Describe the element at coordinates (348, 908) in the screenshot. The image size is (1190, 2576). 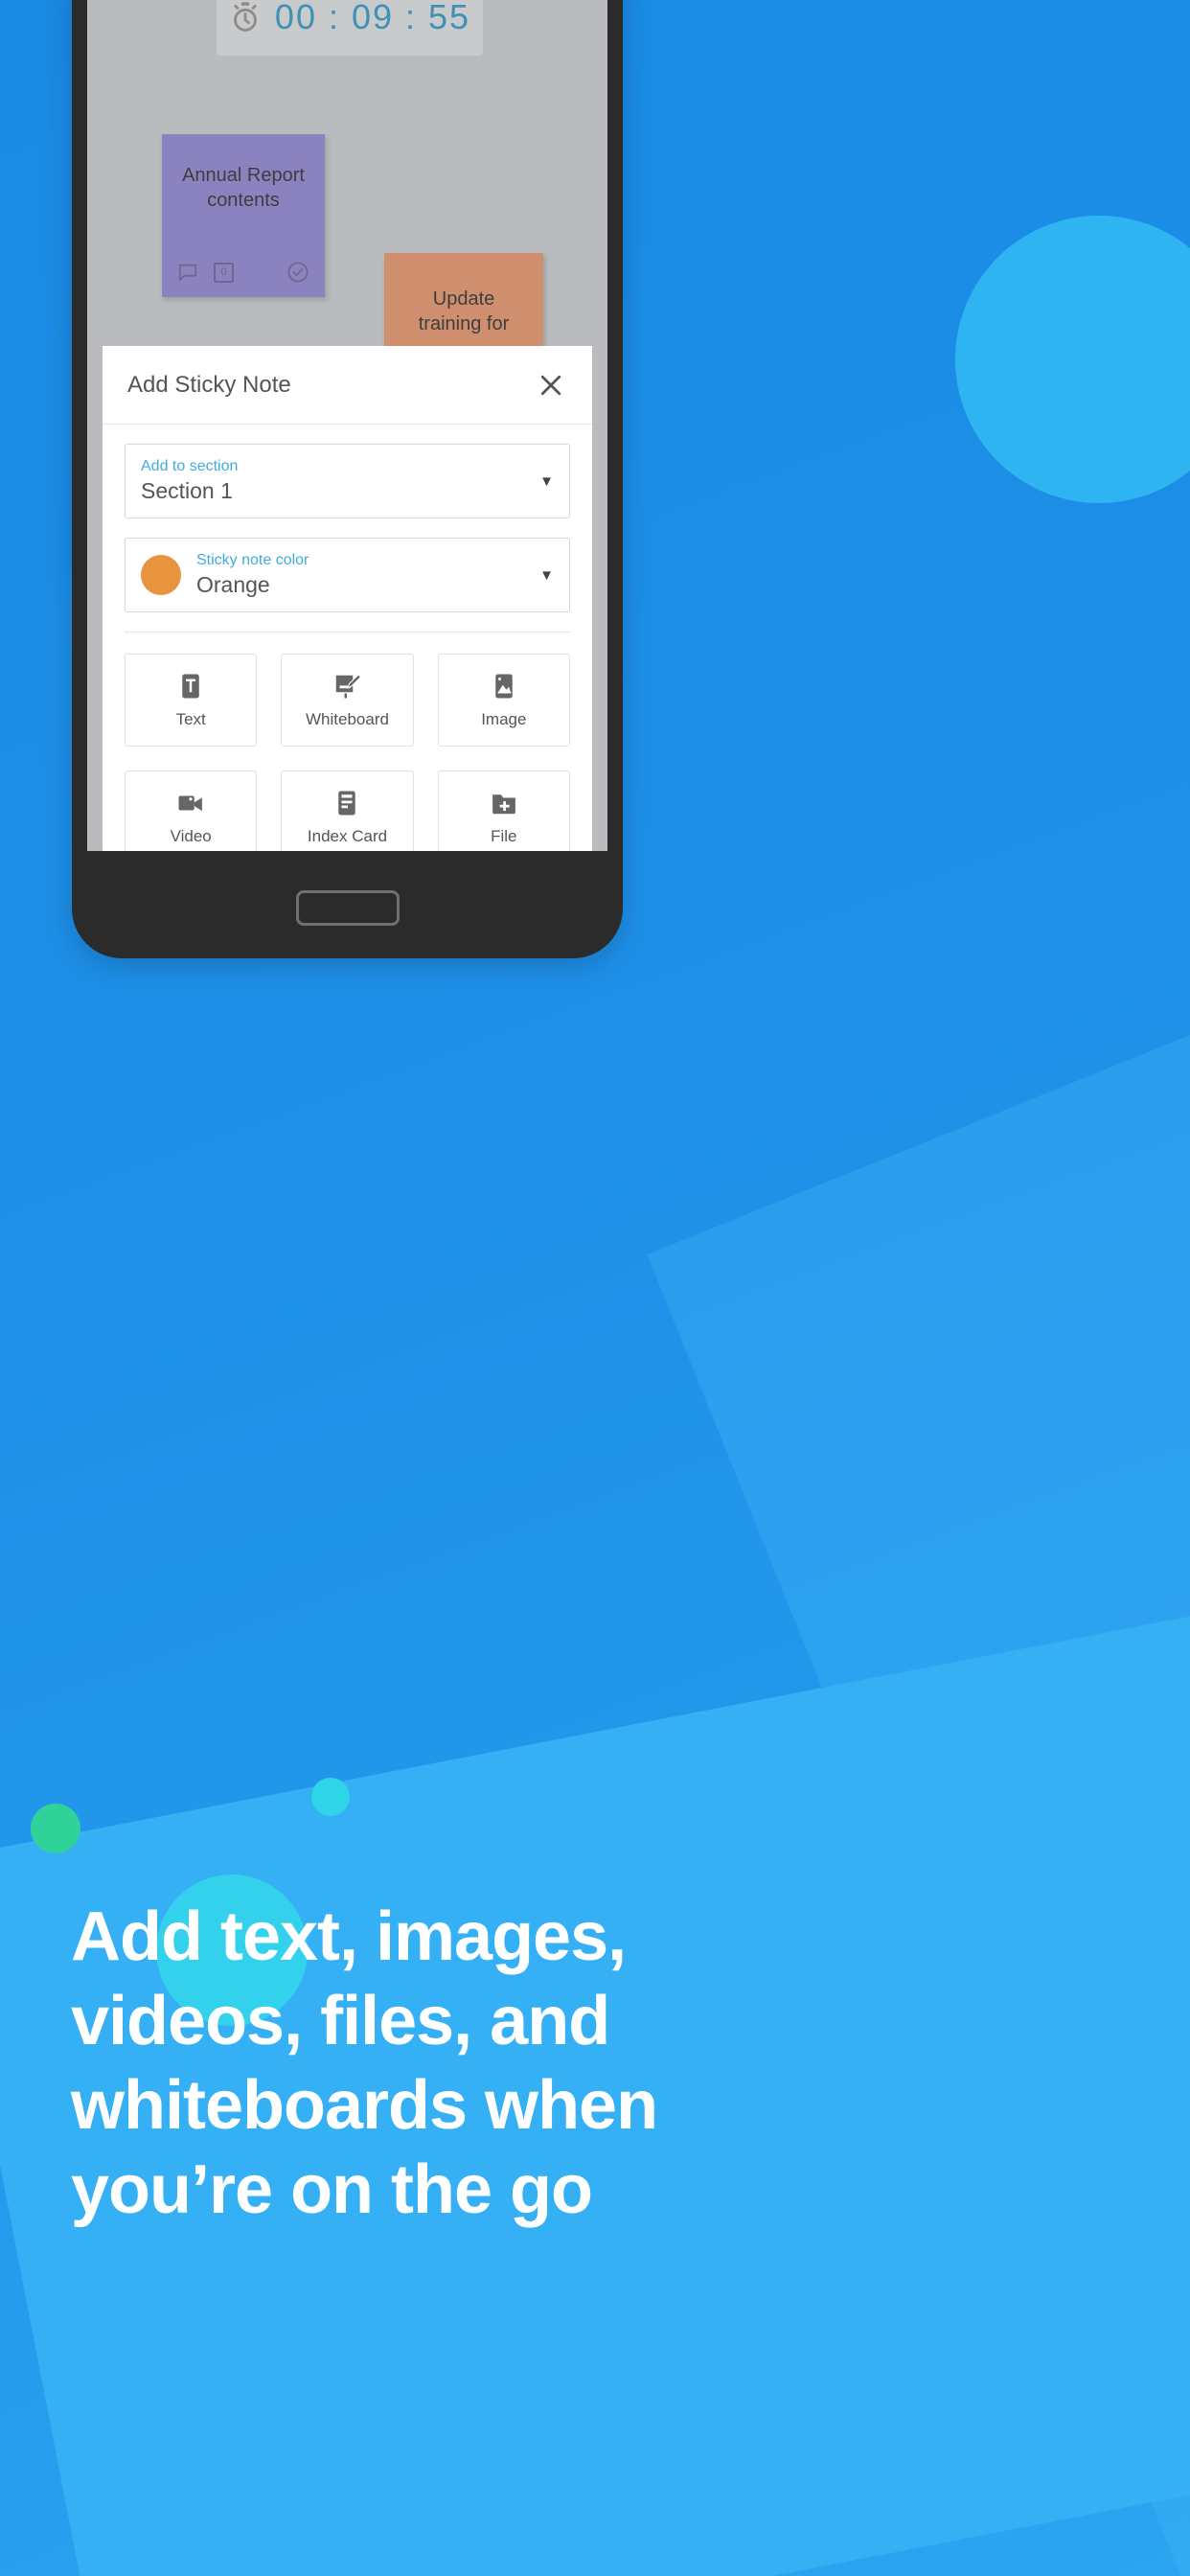
I see `home-button` at that location.